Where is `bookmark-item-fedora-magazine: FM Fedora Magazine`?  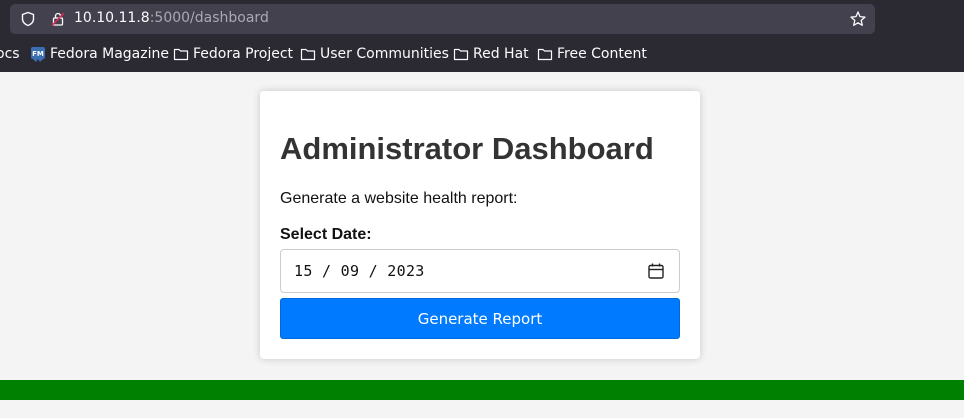 bookmark-item-fedora-magazine: FM Fedora Magazine is located at coordinates (99, 54).